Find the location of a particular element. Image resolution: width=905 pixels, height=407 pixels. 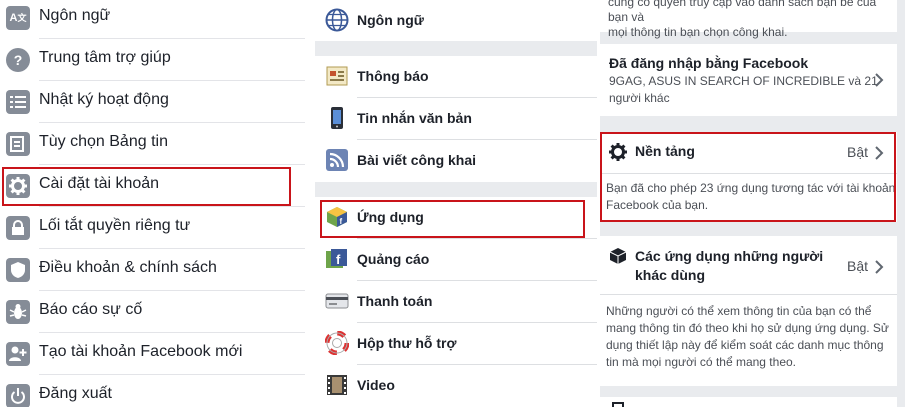

bug-icon is located at coordinates (18, 312).